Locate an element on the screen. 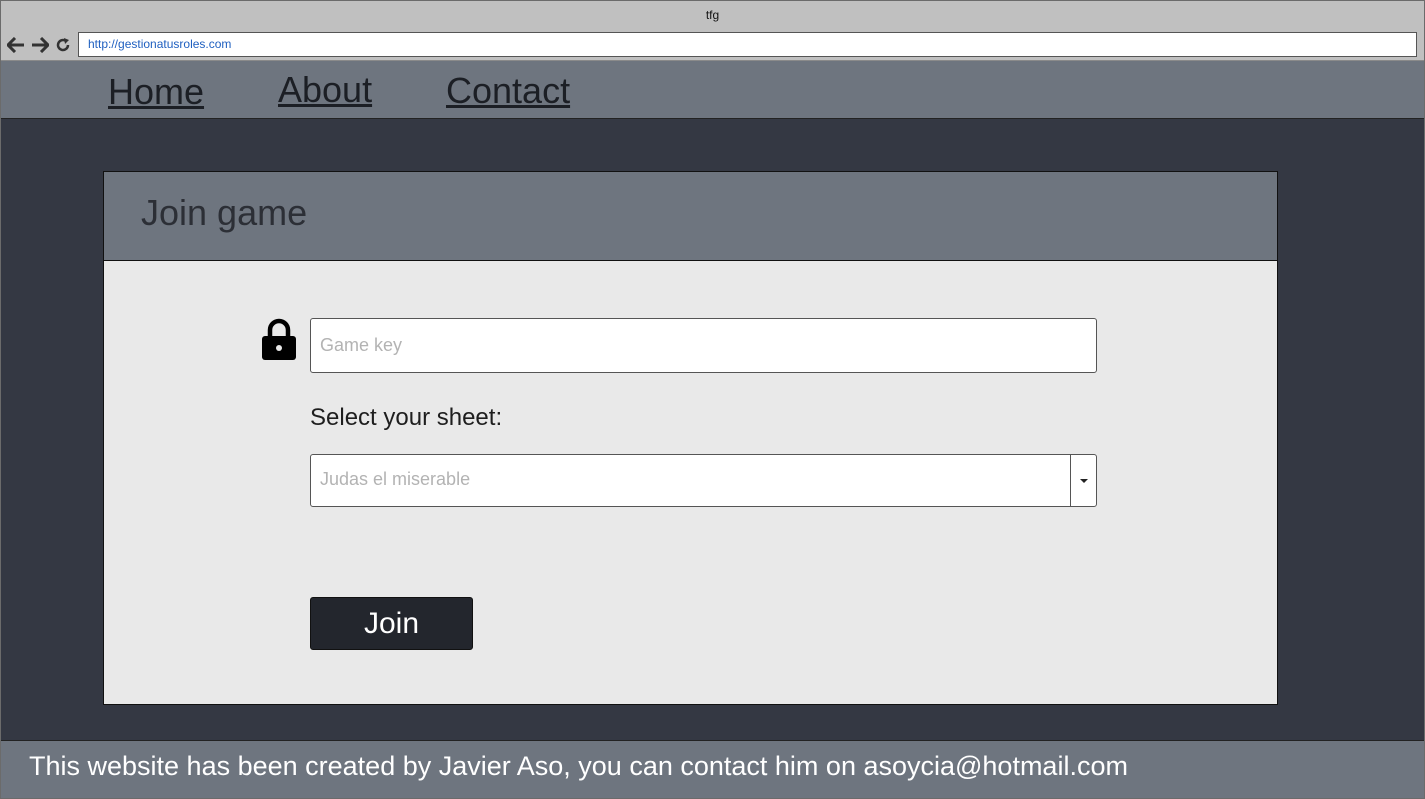 This screenshot has height=799, width=1425. join-button: Join is located at coordinates (391, 623).